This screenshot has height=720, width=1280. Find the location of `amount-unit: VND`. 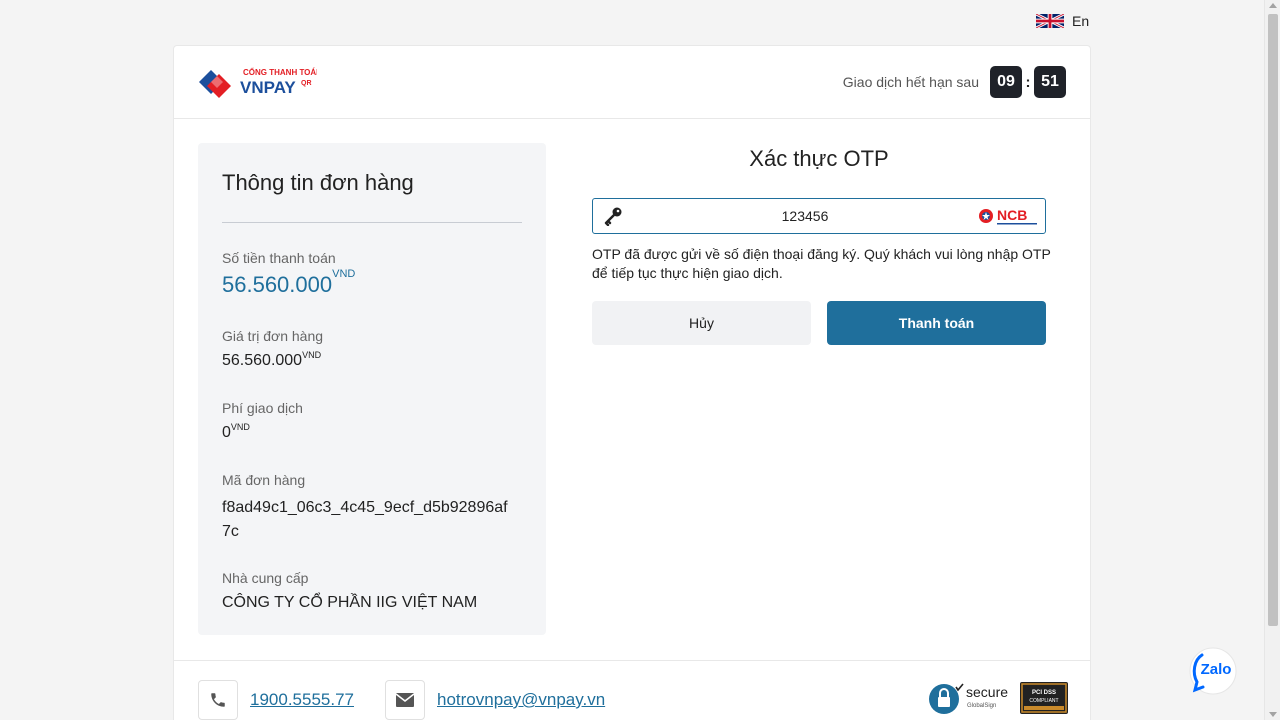

amount-unit: VND is located at coordinates (344, 274).